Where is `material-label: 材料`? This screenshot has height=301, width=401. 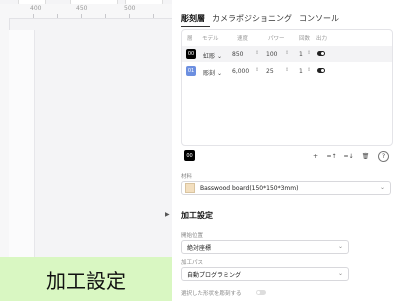
material-label: 材料 is located at coordinates (187, 177).